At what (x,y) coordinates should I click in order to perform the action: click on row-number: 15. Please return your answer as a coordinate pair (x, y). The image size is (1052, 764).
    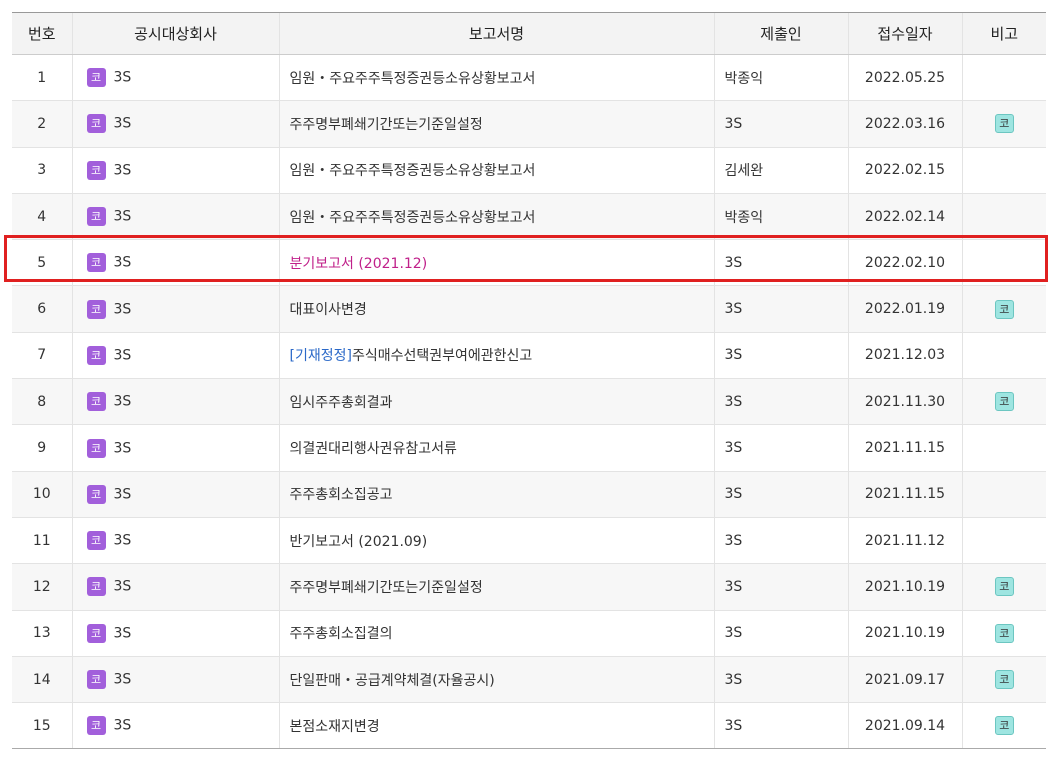
    Looking at the image, I should click on (42, 726).